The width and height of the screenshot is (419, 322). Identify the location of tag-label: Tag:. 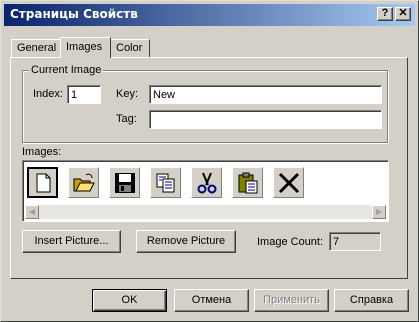
(126, 119).